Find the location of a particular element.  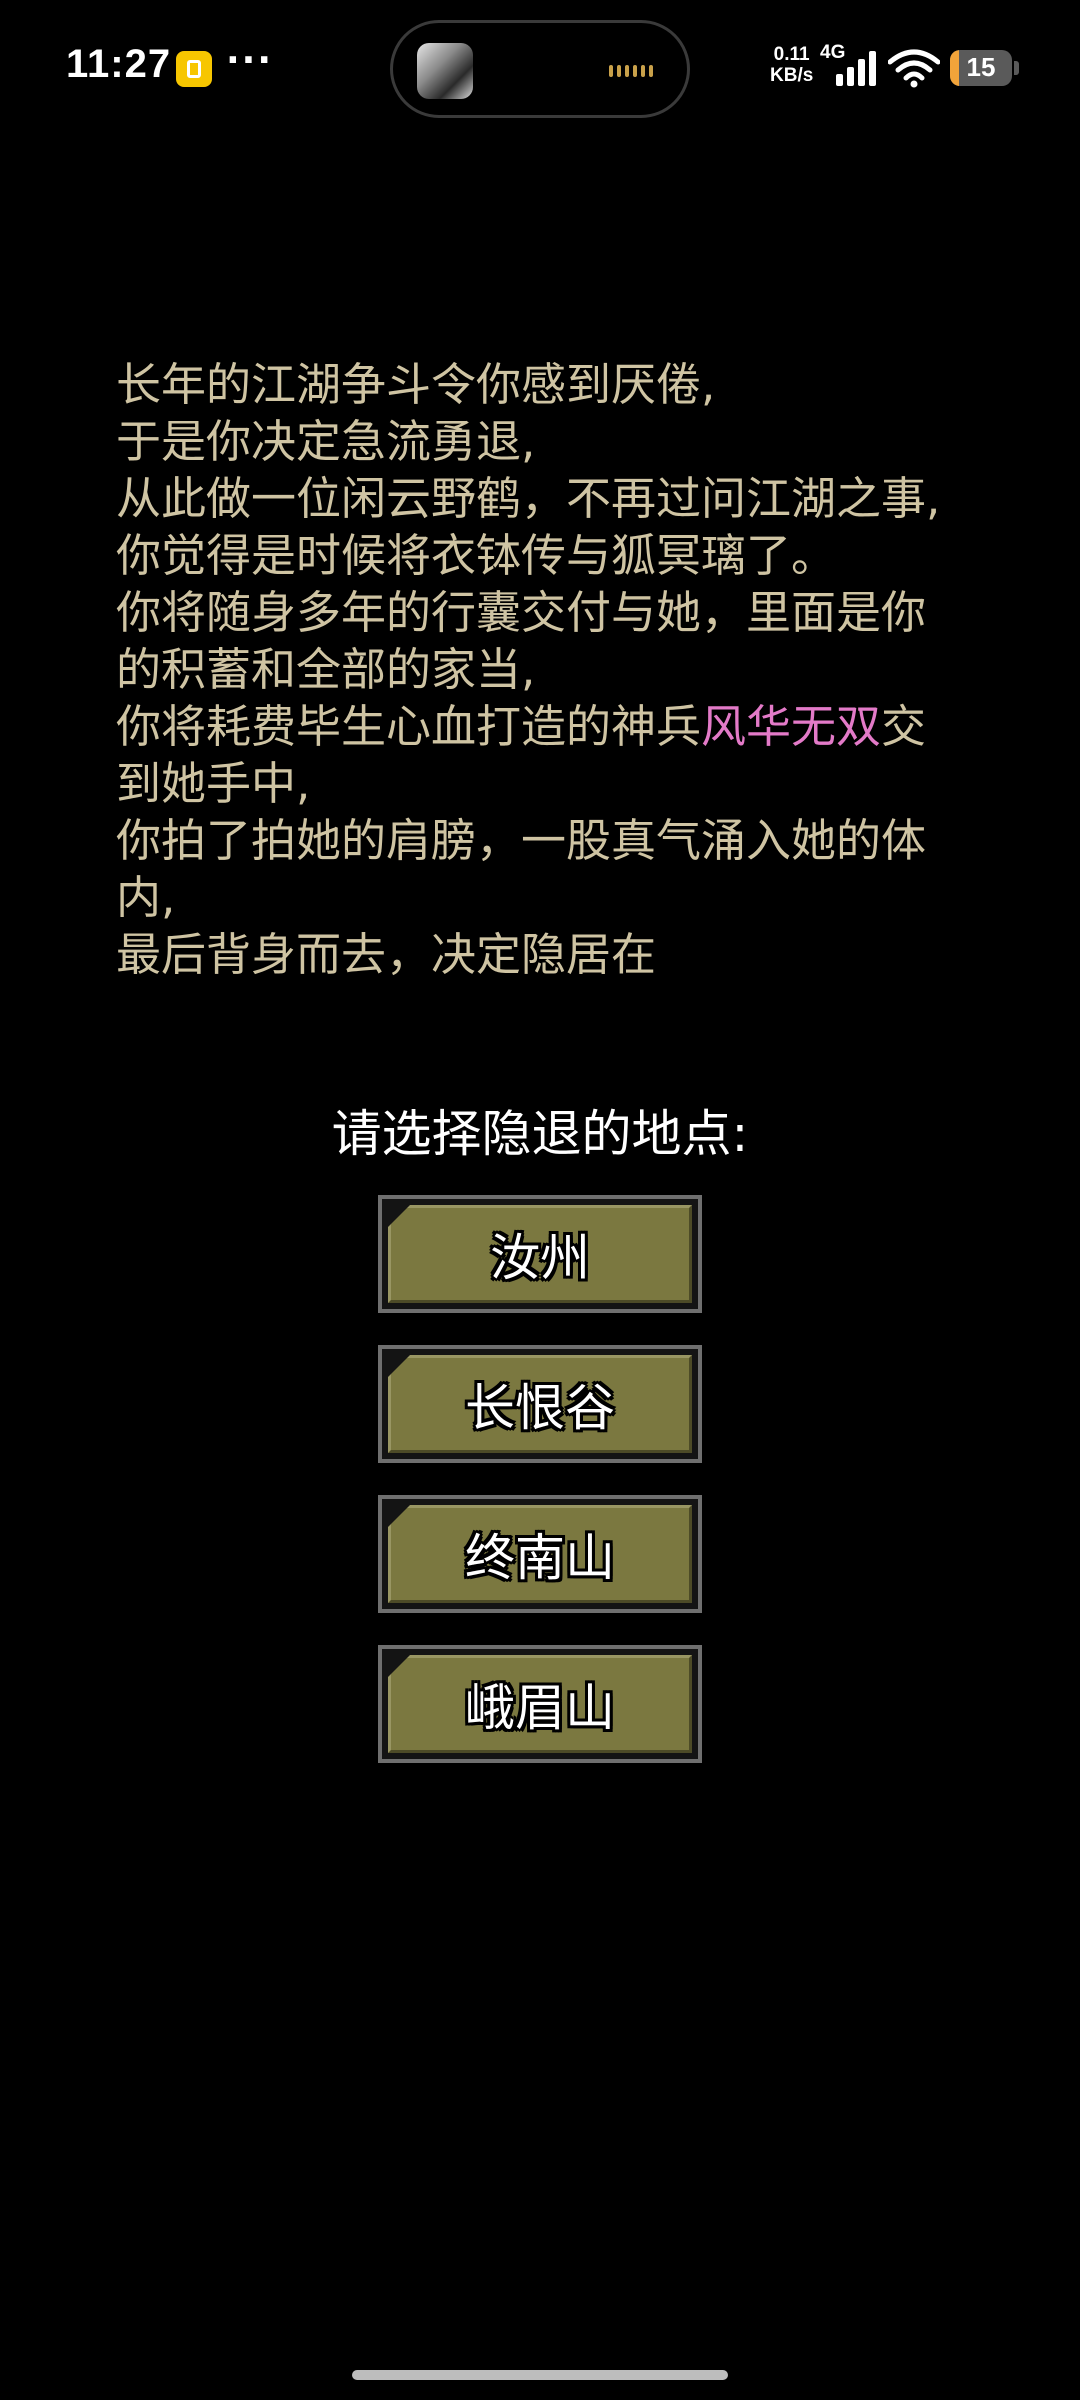

story-line: 你将随身多年的行囊交付与她，里面是你的积蓄和全部的家当, is located at coordinates (521, 641).